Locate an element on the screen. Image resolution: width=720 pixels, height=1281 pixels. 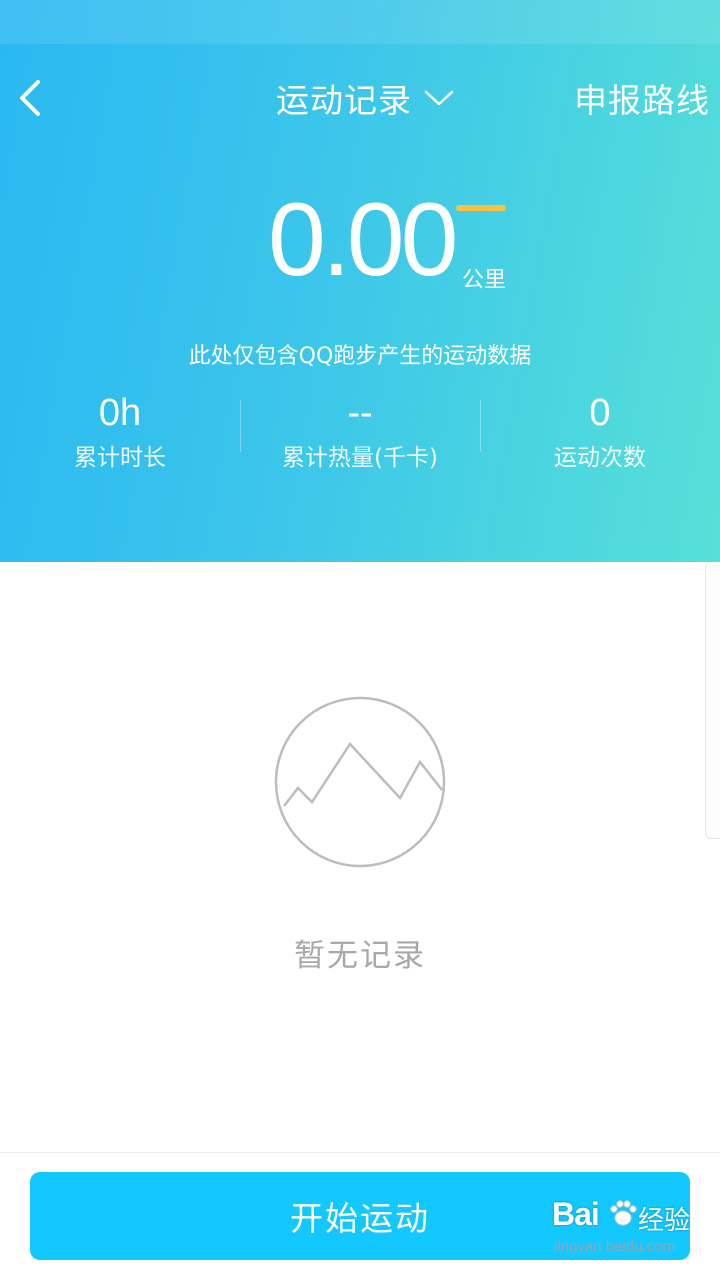
report-route-button: 申报路线 is located at coordinates (642, 98).